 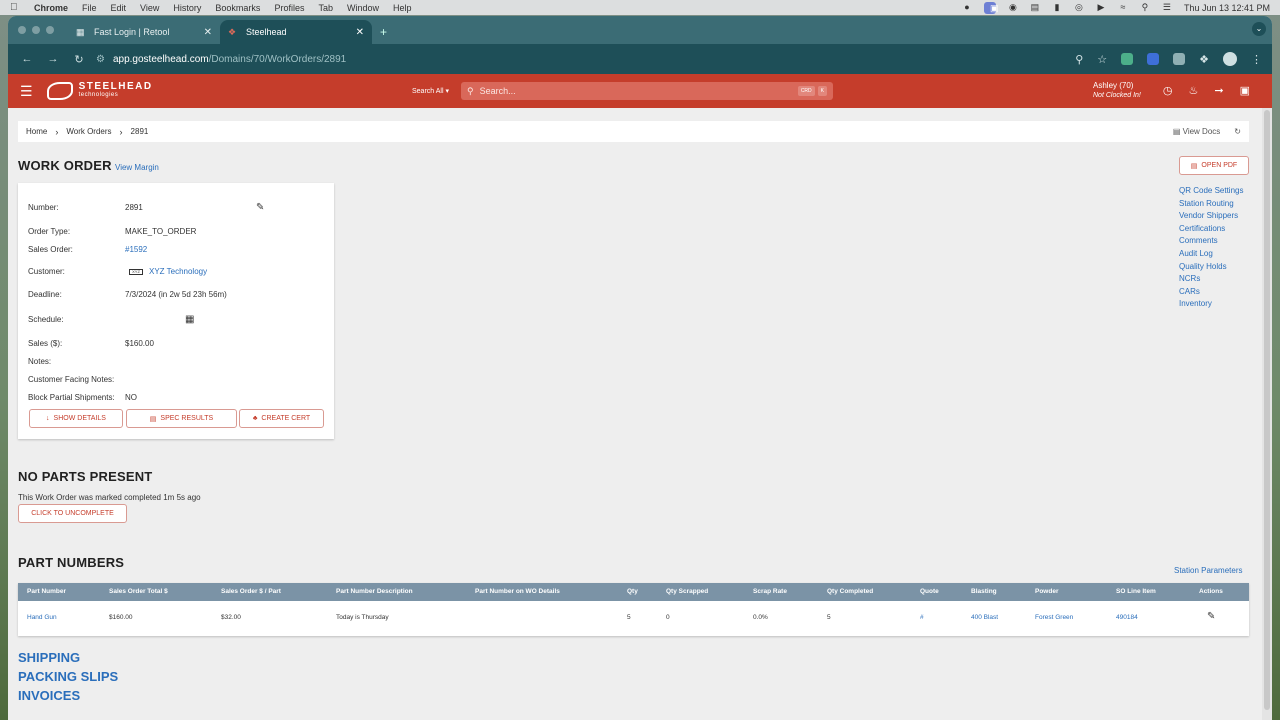 I want to click on back-icon: ←, so click(x=27, y=59).